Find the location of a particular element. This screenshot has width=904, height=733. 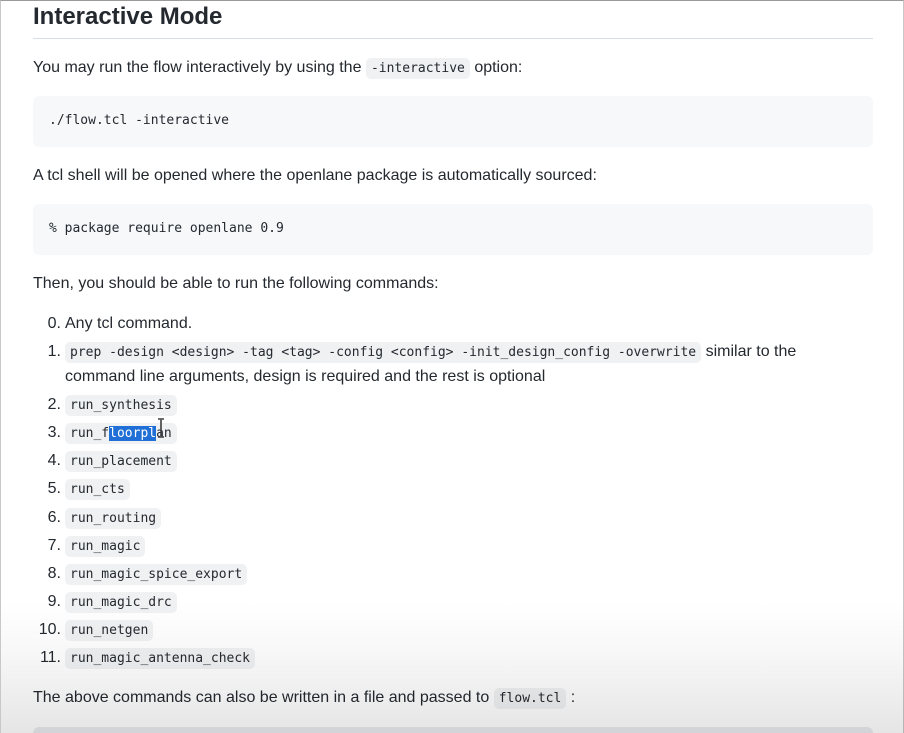

interactive-option-code: -interactive is located at coordinates (417, 68).